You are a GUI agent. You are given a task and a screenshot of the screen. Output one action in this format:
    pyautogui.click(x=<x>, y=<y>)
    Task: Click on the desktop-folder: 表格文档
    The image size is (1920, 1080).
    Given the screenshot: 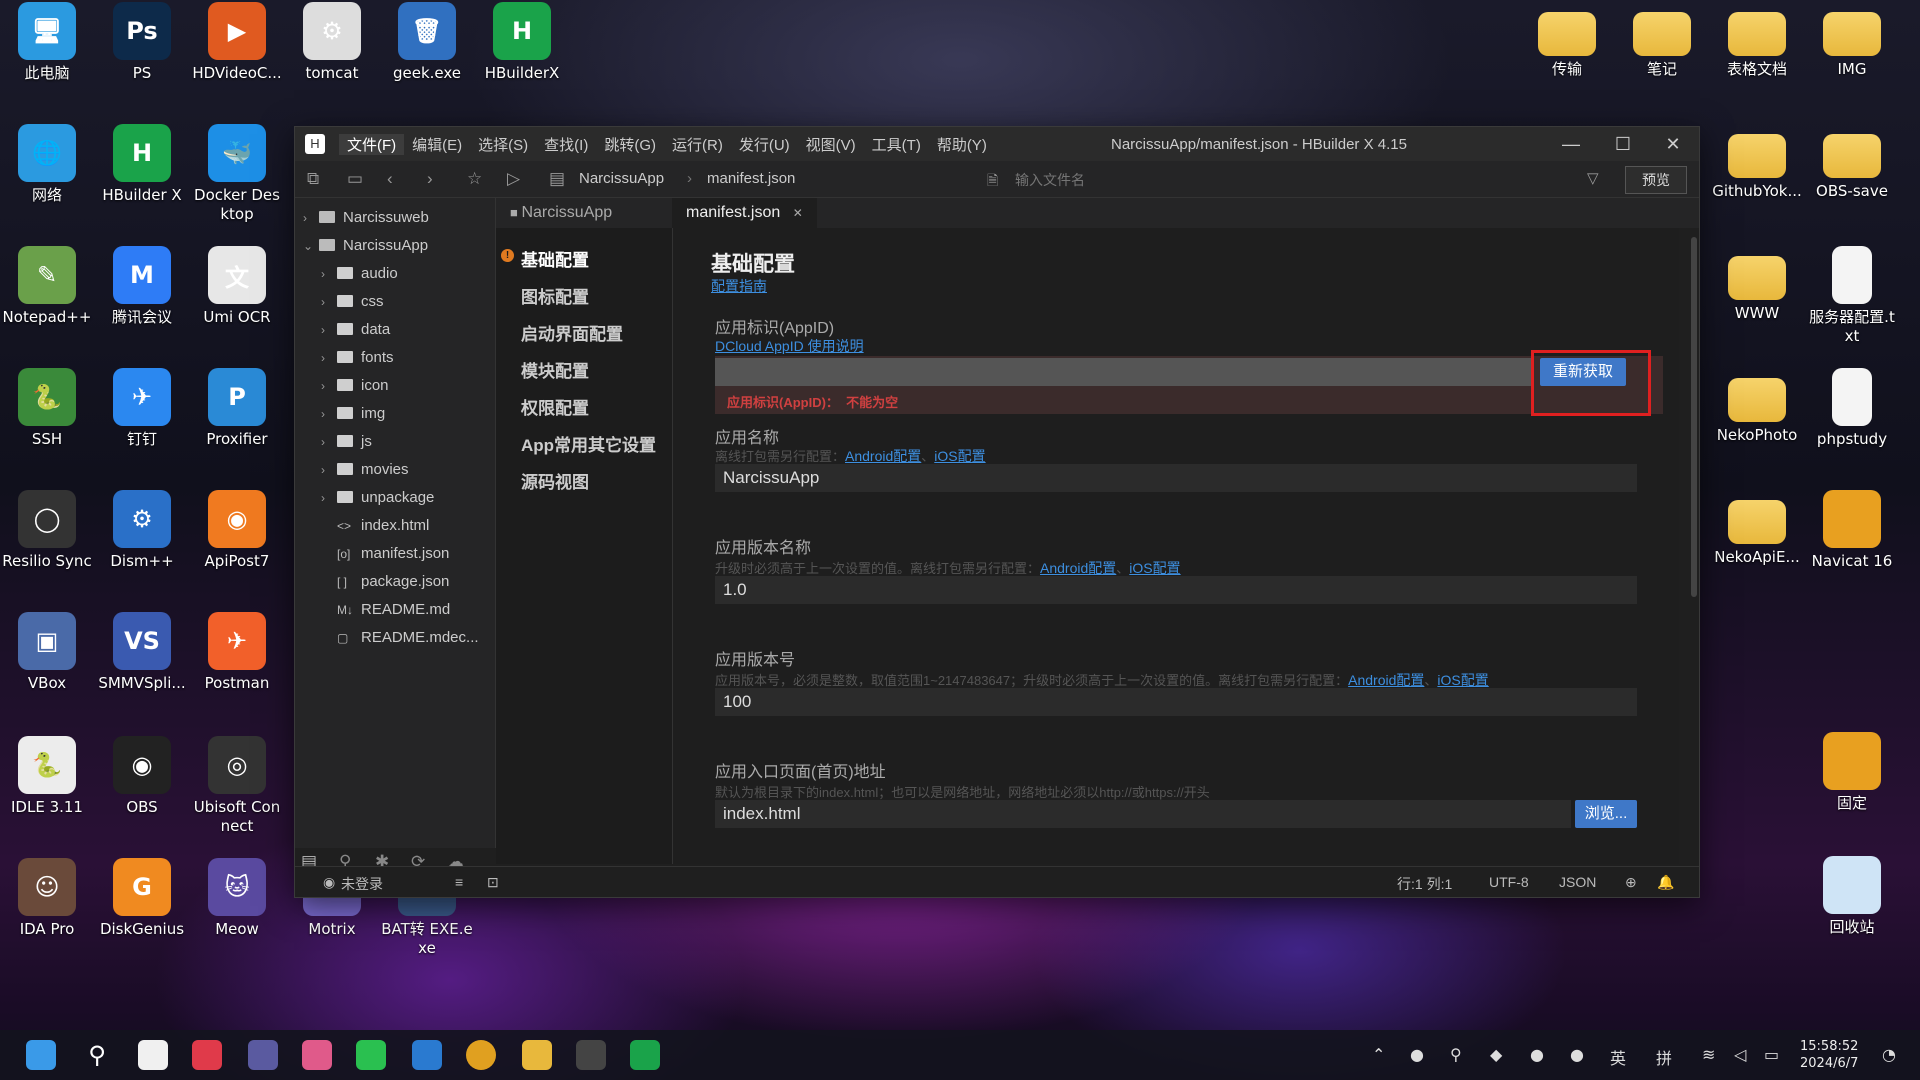 What is the action you would take?
    pyautogui.click(x=1757, y=40)
    